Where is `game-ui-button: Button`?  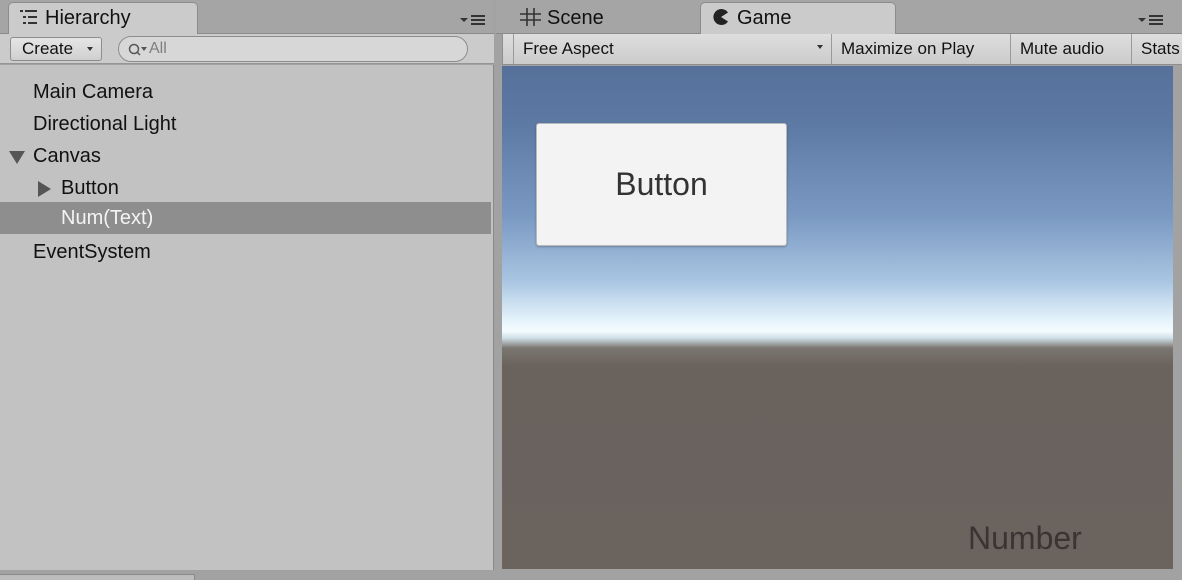 game-ui-button: Button is located at coordinates (661, 184).